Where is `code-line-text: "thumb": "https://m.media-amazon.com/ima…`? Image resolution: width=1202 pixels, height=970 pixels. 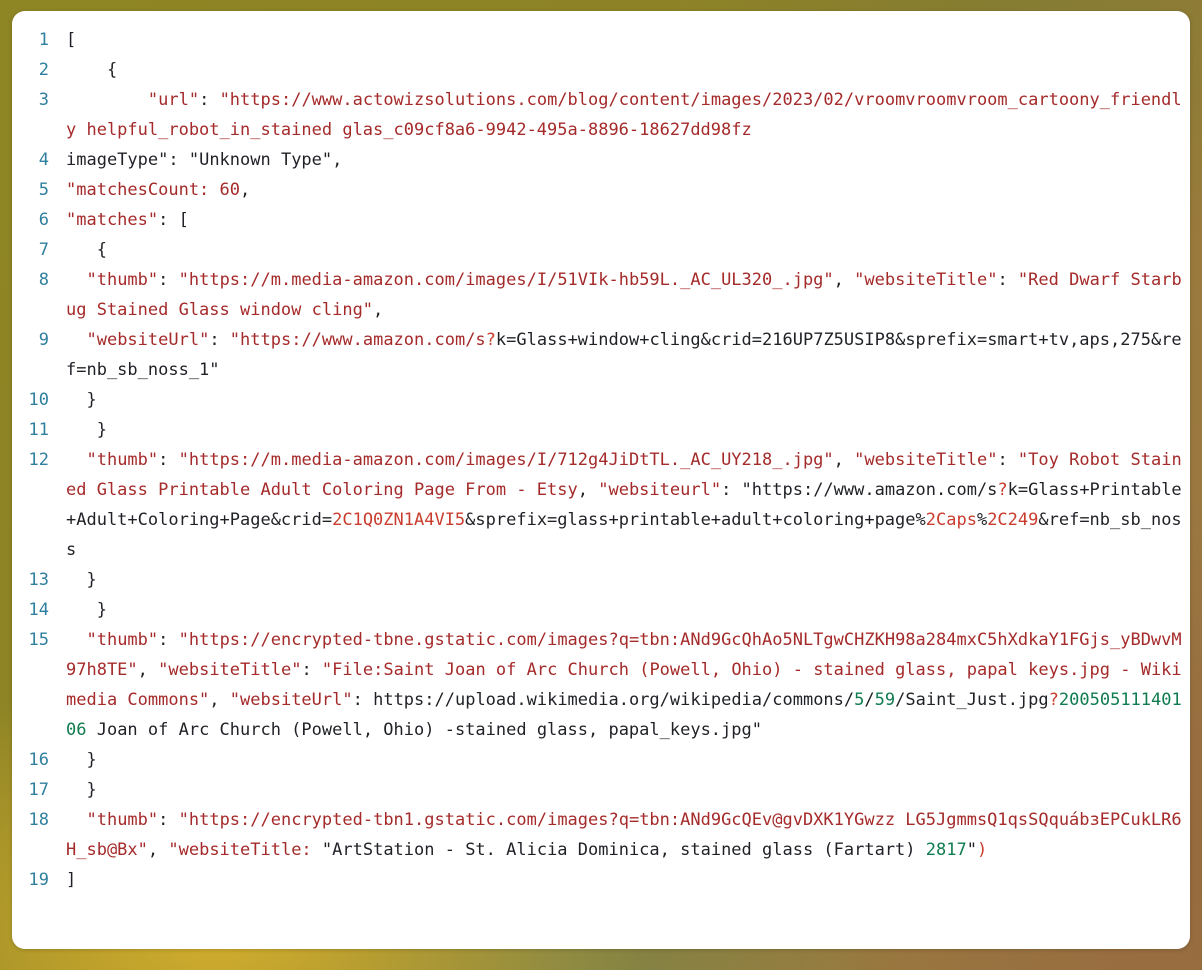
code-line-text: "thumb": "https://m.media-amazon.com/ima… is located at coordinates (625, 295).